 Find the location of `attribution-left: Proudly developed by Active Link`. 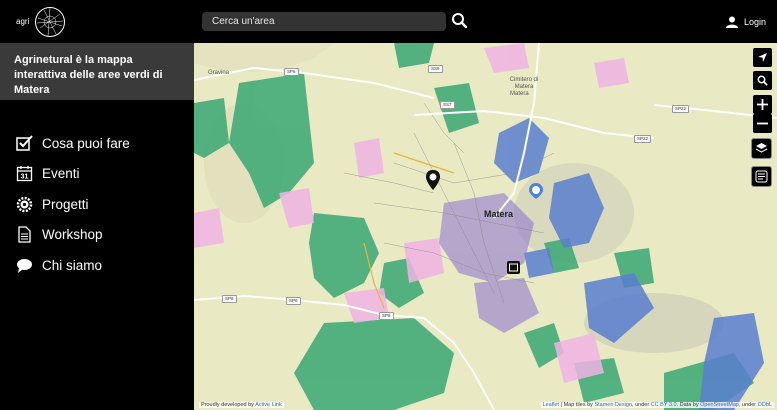

attribution-left: Proudly developed by Active Link is located at coordinates (241, 405).